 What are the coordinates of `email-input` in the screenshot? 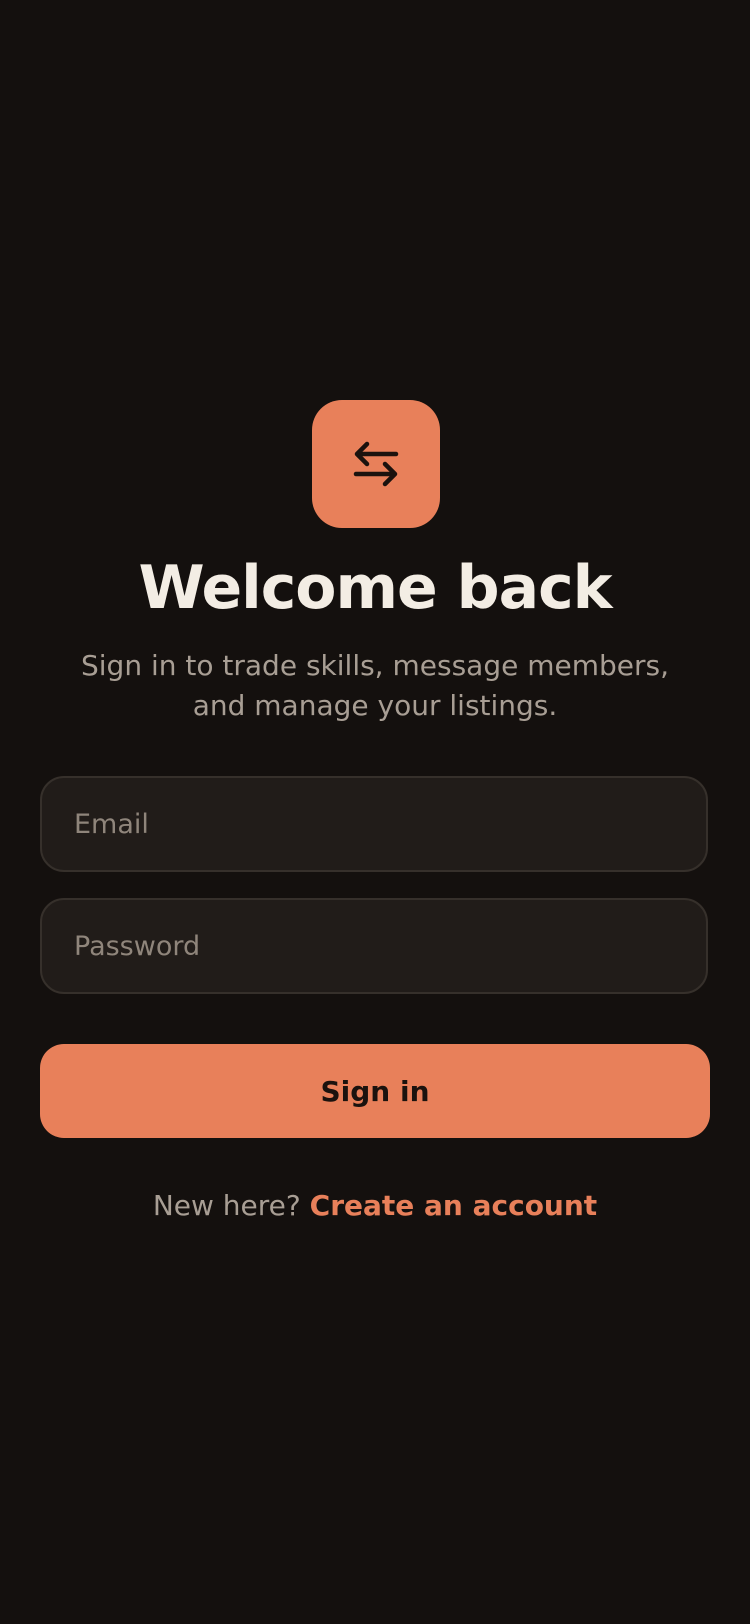 It's located at (374, 824).